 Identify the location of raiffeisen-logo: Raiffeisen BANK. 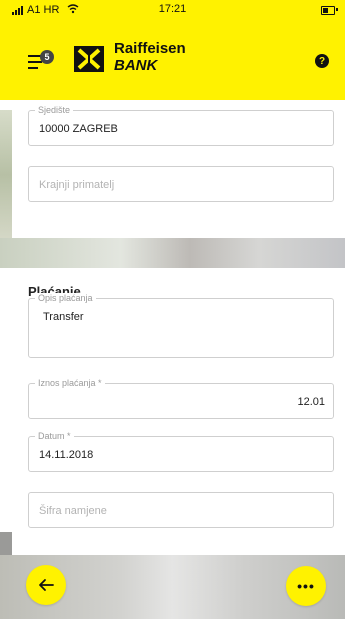
(147, 60).